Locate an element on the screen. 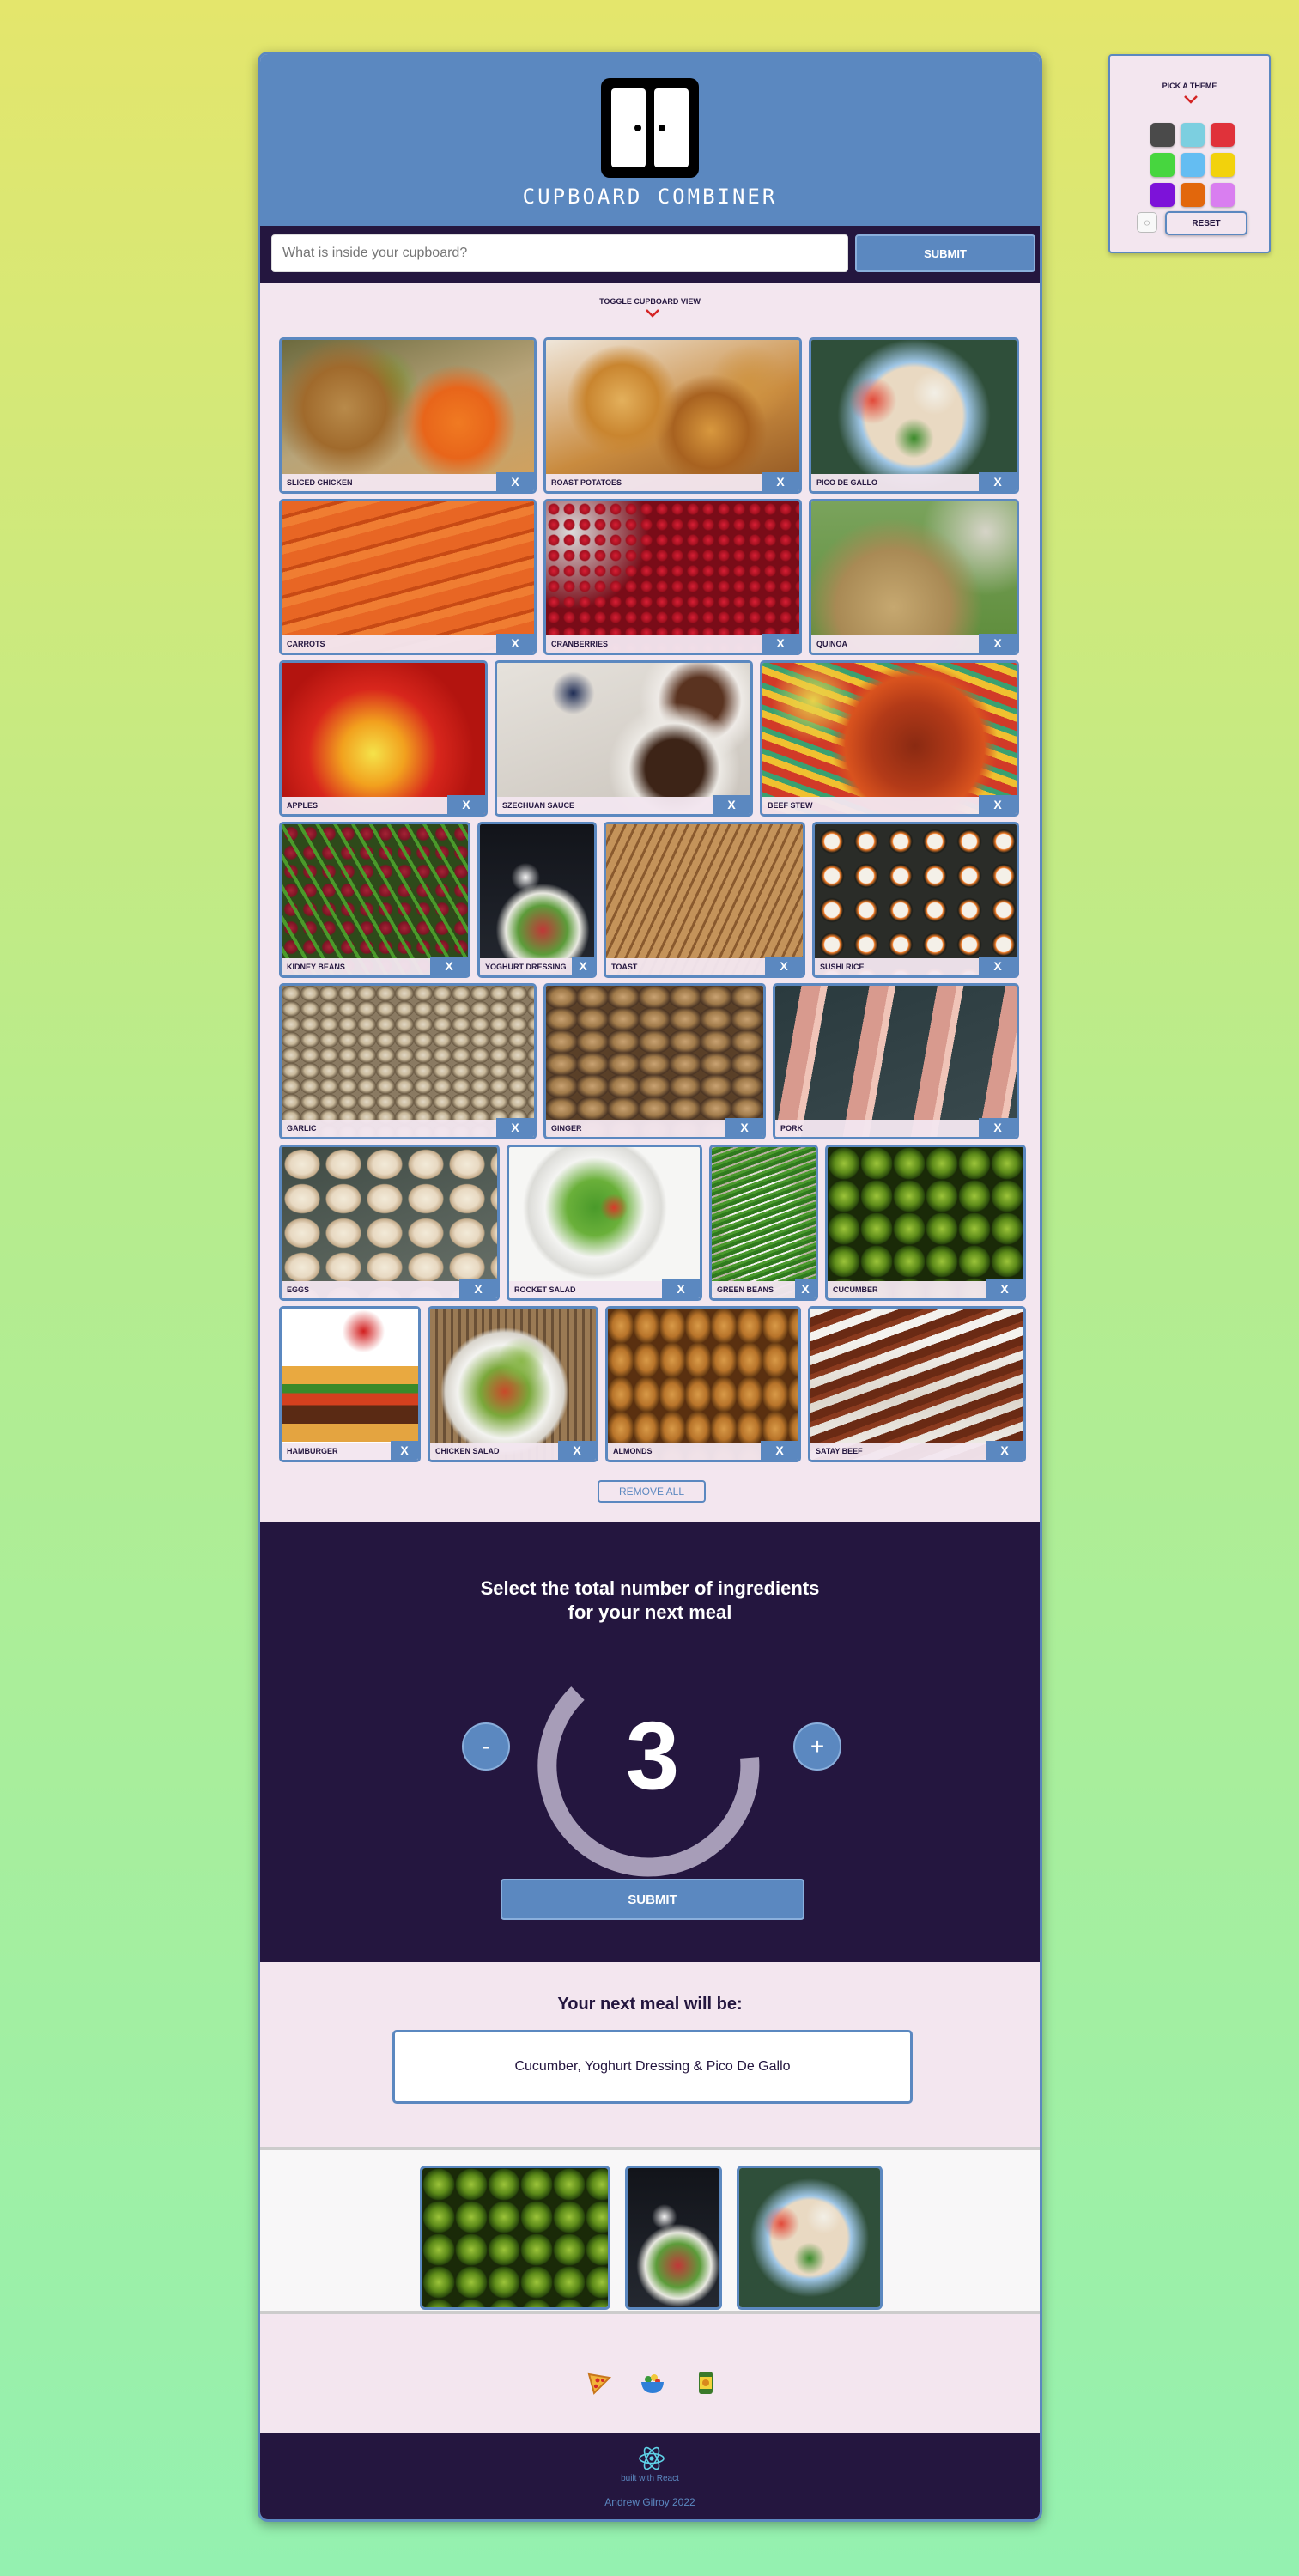  ingredient-card: GREEN BEANS X is located at coordinates (763, 1223).